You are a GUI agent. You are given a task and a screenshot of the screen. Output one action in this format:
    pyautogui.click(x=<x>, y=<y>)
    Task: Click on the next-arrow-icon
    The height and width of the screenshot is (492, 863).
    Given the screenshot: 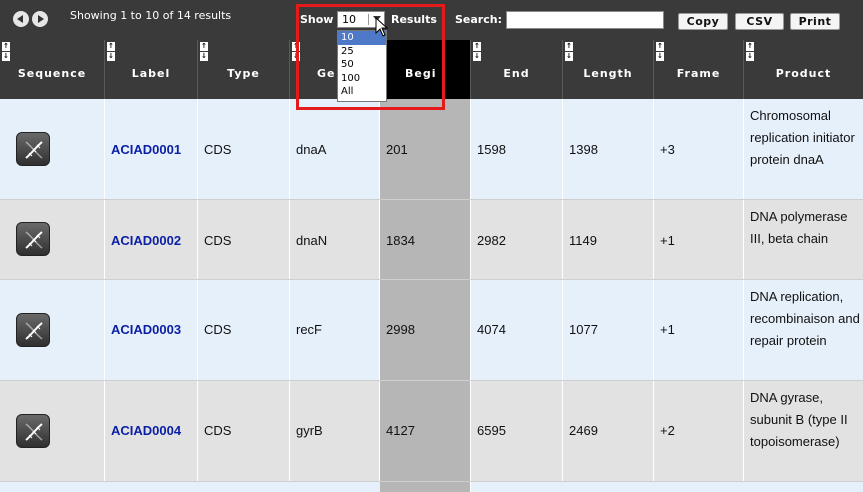 What is the action you would take?
    pyautogui.click(x=41, y=19)
    